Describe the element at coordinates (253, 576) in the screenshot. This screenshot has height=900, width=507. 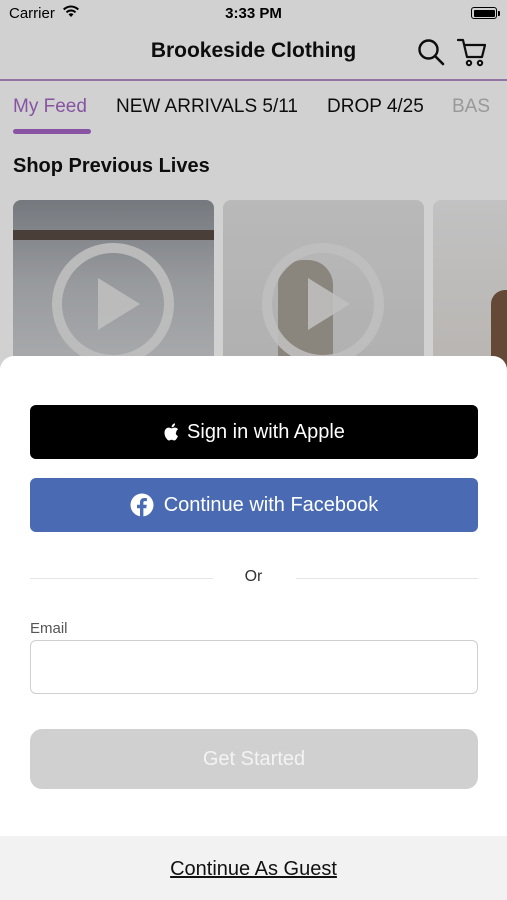
I see `or-separator: Or` at that location.